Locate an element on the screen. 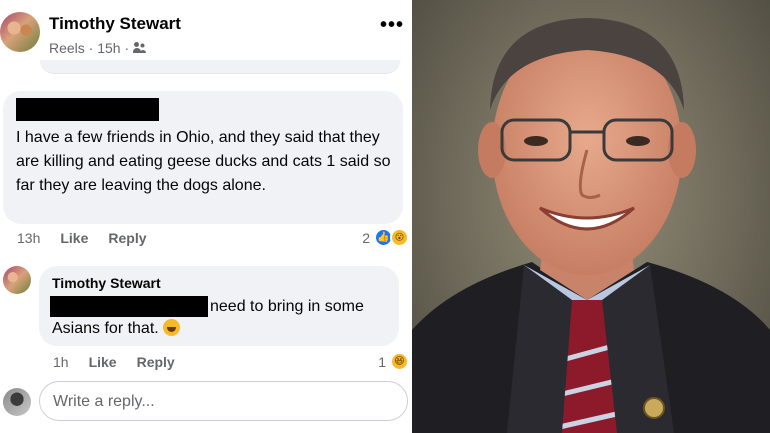 The image size is (770, 433). like-button: Like is located at coordinates (74, 238).